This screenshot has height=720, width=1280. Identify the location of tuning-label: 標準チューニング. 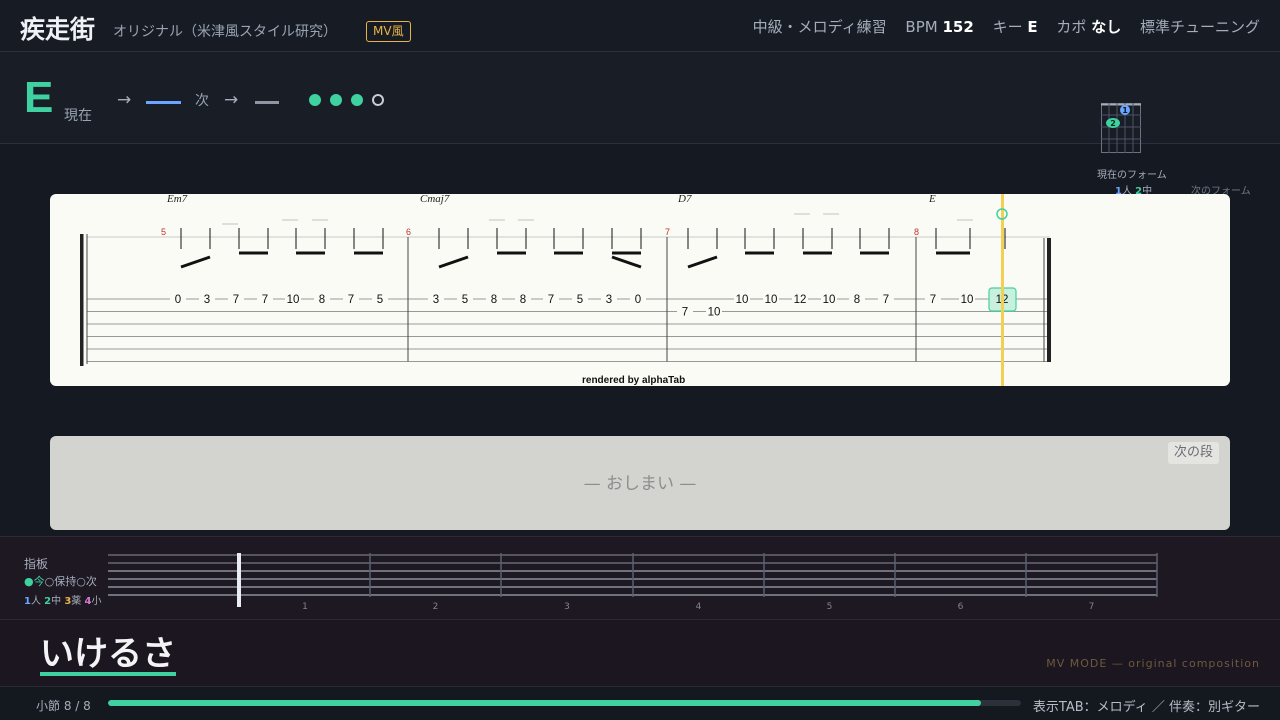
(1199, 27).